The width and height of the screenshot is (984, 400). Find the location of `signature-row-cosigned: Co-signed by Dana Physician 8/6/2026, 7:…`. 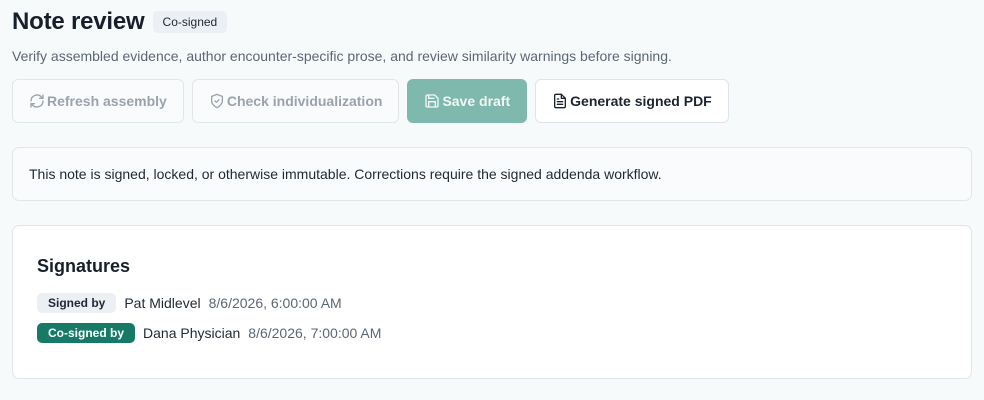

signature-row-cosigned: Co-signed by Dana Physician 8/6/2026, 7:… is located at coordinates (492, 333).